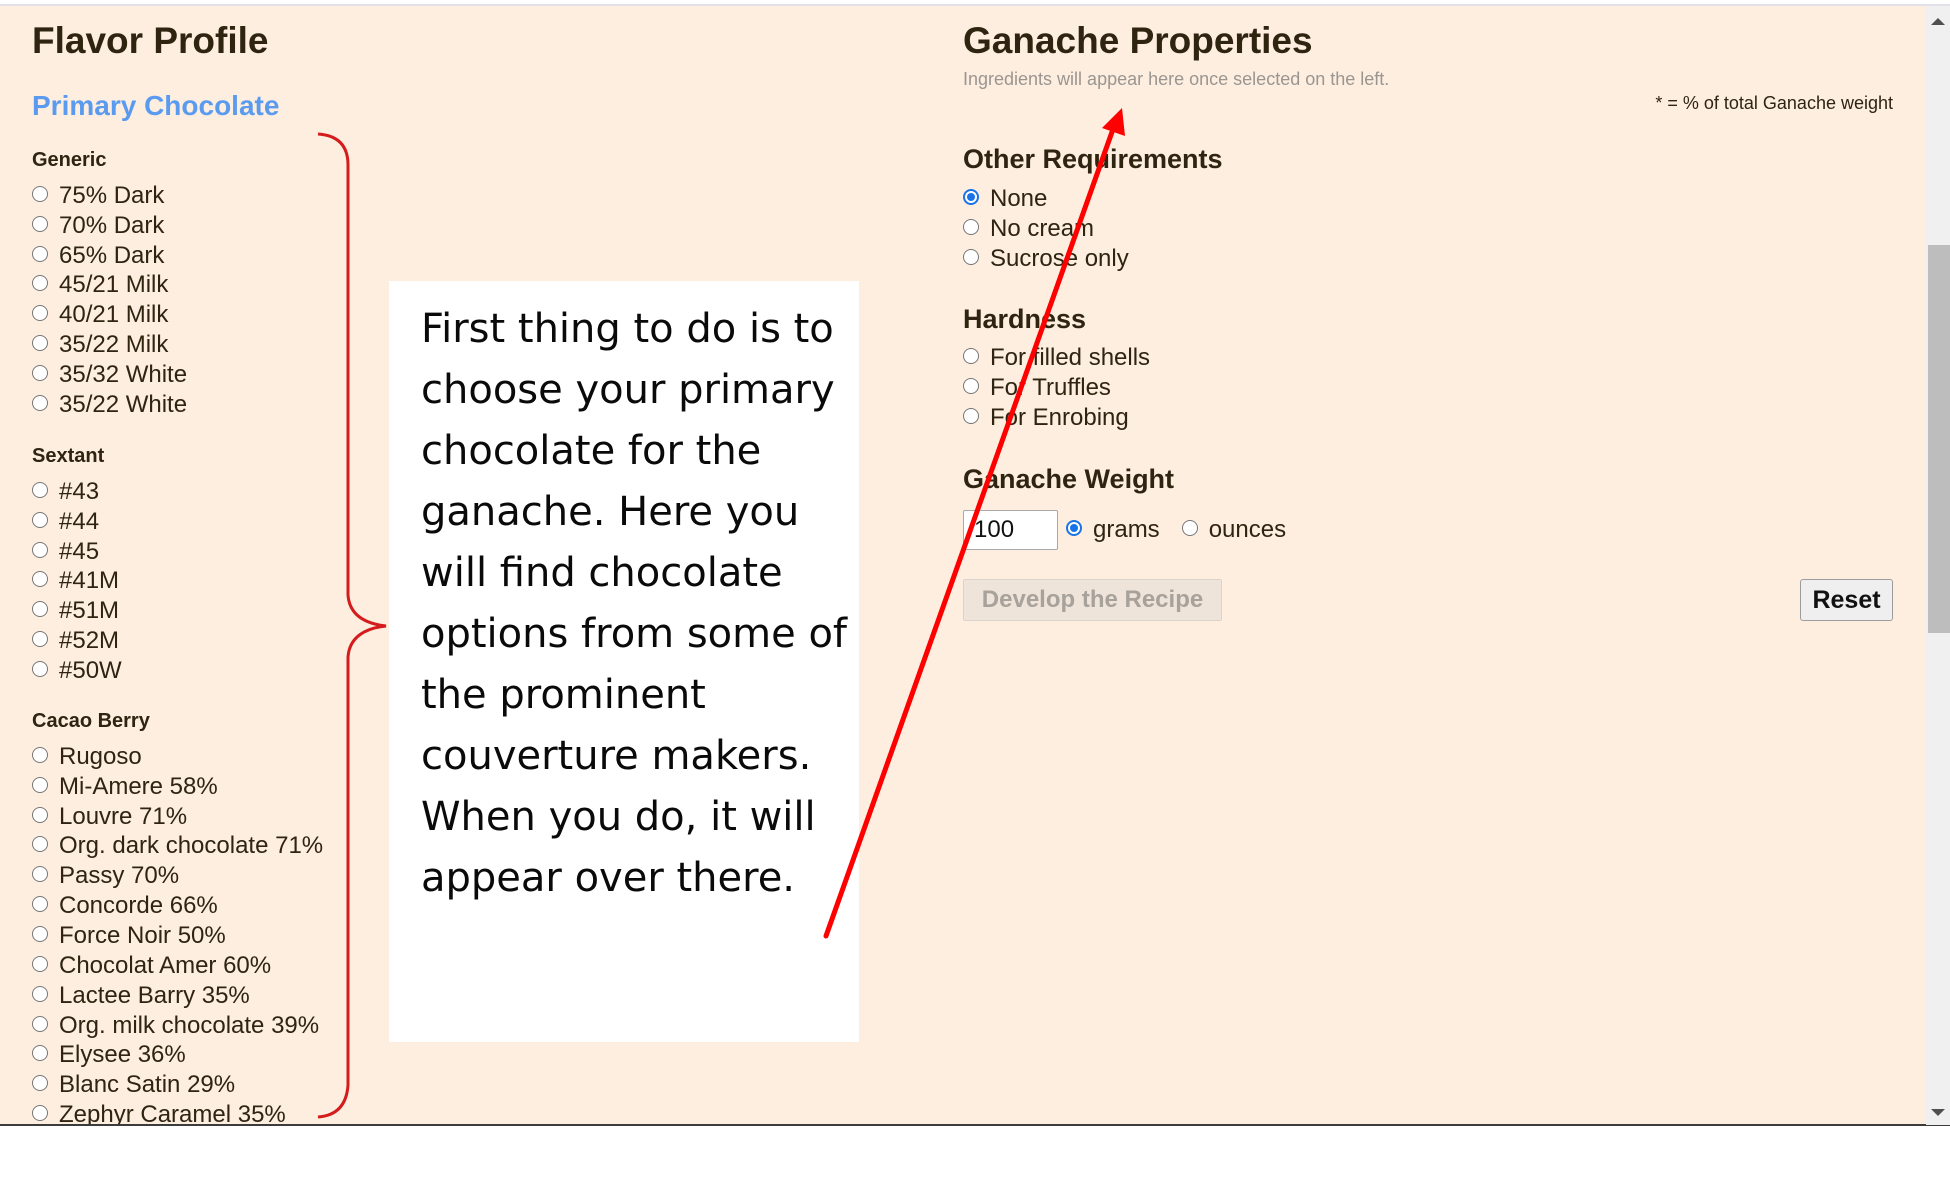 This screenshot has height=1189, width=1950. I want to click on option-generic: 65% Dark, so click(109, 256).